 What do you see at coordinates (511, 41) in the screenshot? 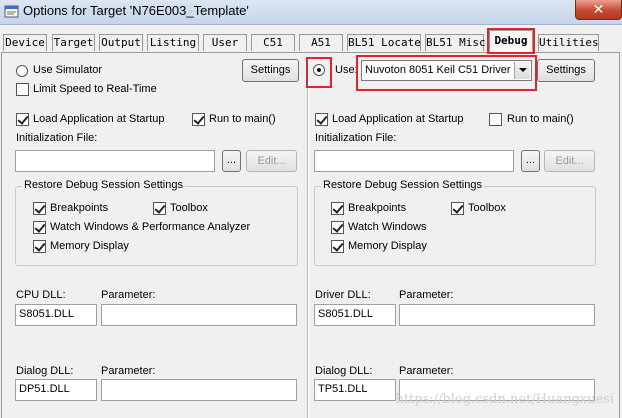
I see `debug-tab-highlight` at bounding box center [511, 41].